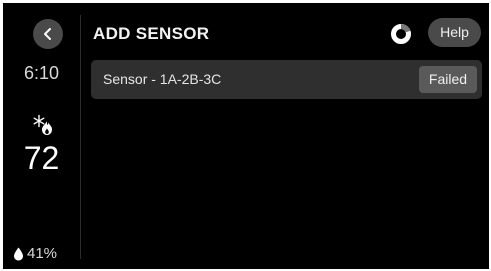 This screenshot has width=491, height=271. I want to click on water-drop-icon, so click(18, 253).